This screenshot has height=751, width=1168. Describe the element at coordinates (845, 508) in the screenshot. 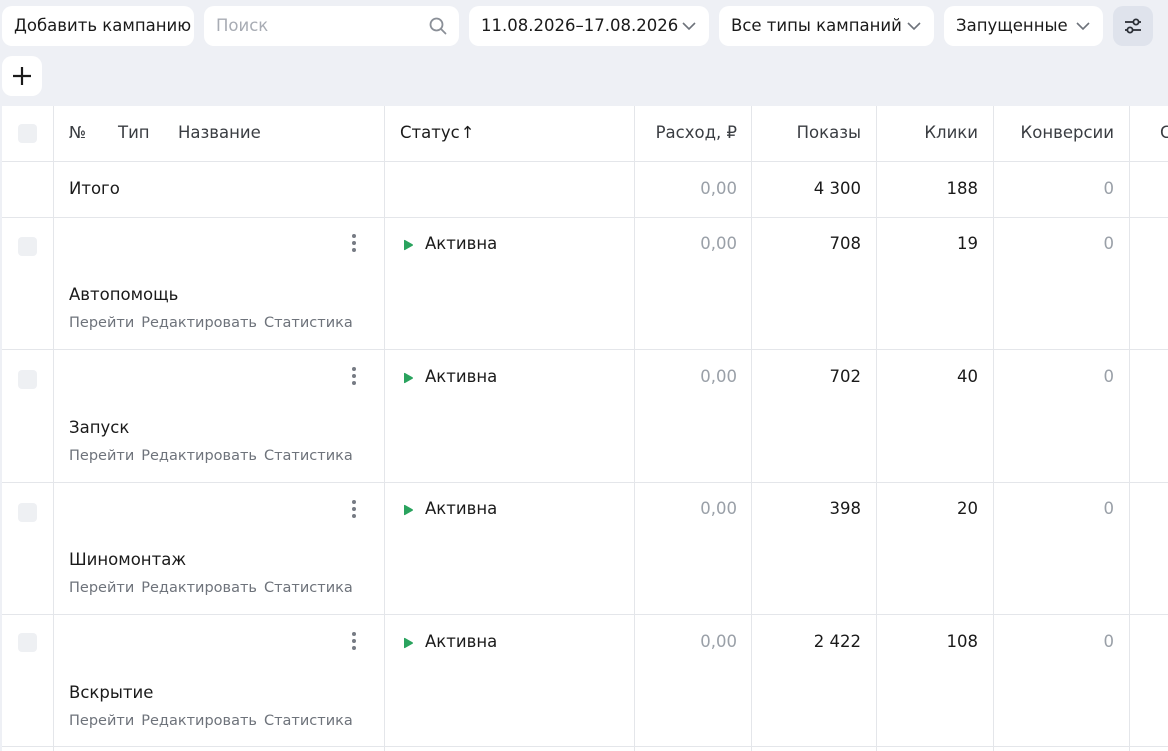

I see `cell-impressions: 398` at that location.